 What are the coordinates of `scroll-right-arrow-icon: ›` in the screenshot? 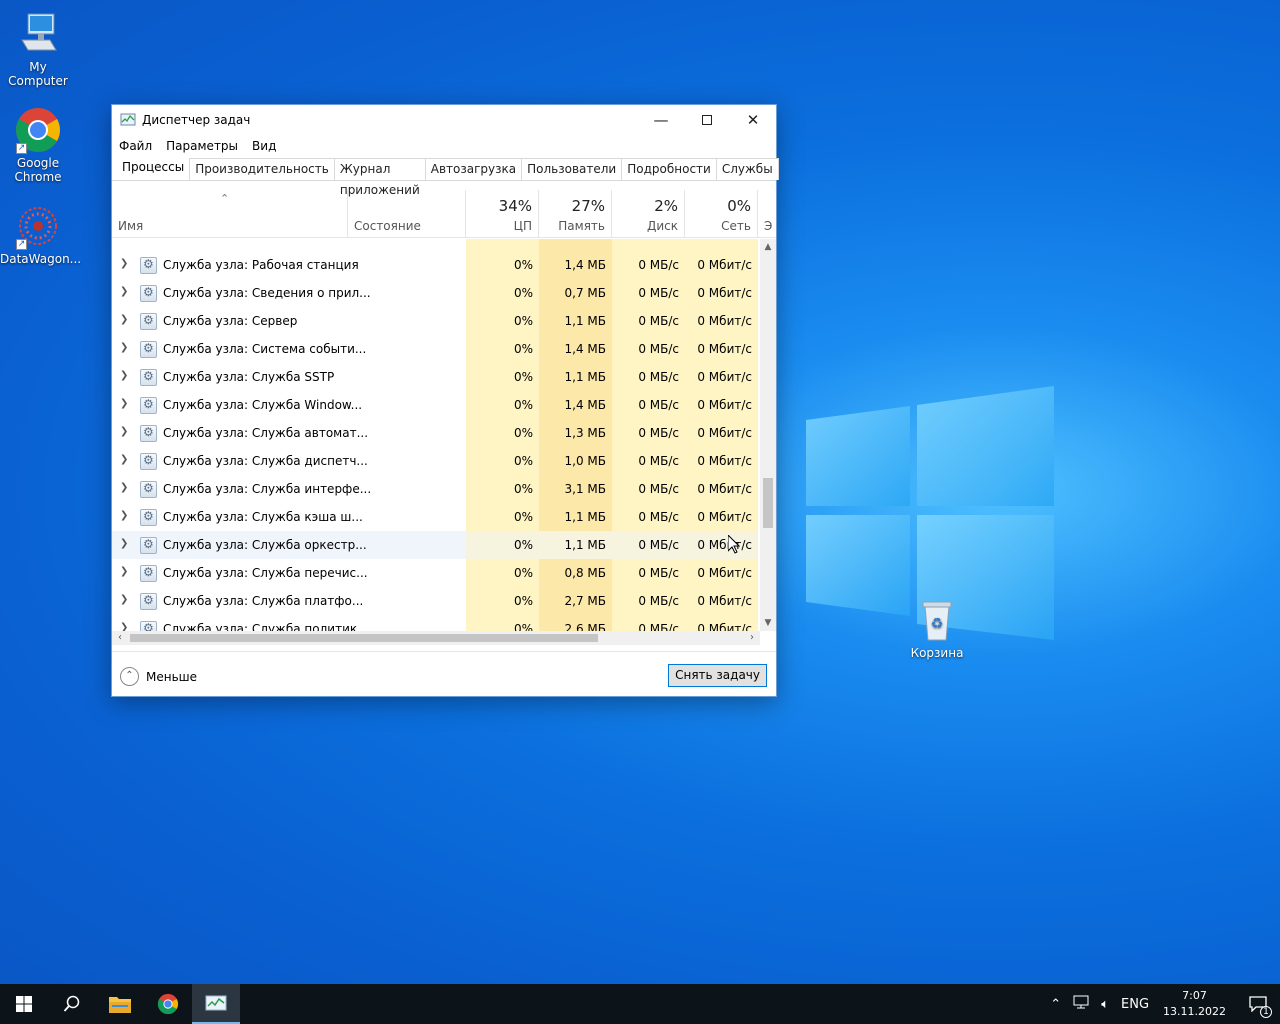 It's located at (752, 638).